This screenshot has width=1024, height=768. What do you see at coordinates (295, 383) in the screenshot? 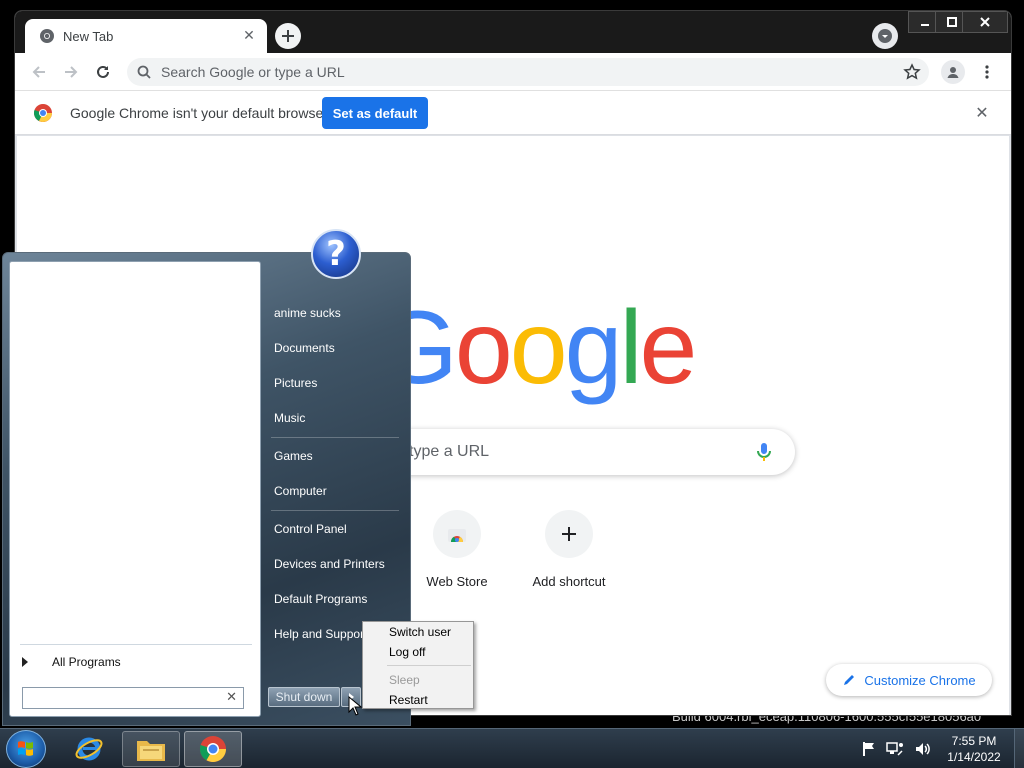
I see `start-item-pictures: Pictures` at bounding box center [295, 383].